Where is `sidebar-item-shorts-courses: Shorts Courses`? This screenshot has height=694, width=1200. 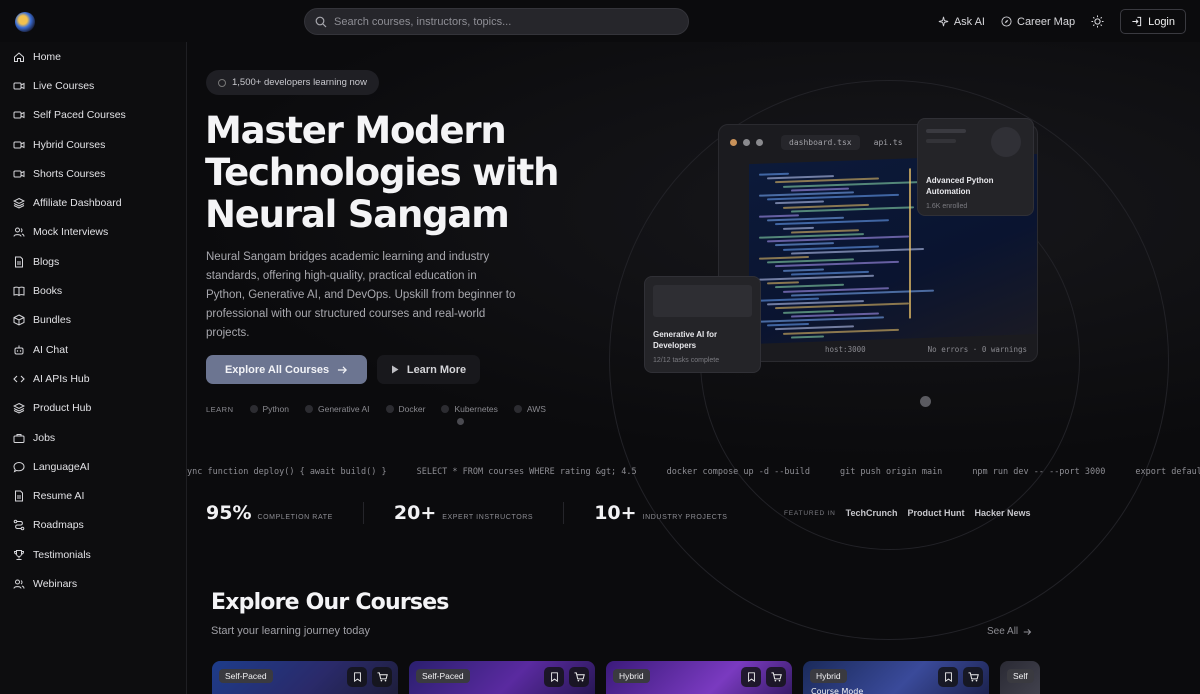
sidebar-item-shorts-courses: Shorts Courses is located at coordinates (93, 173).